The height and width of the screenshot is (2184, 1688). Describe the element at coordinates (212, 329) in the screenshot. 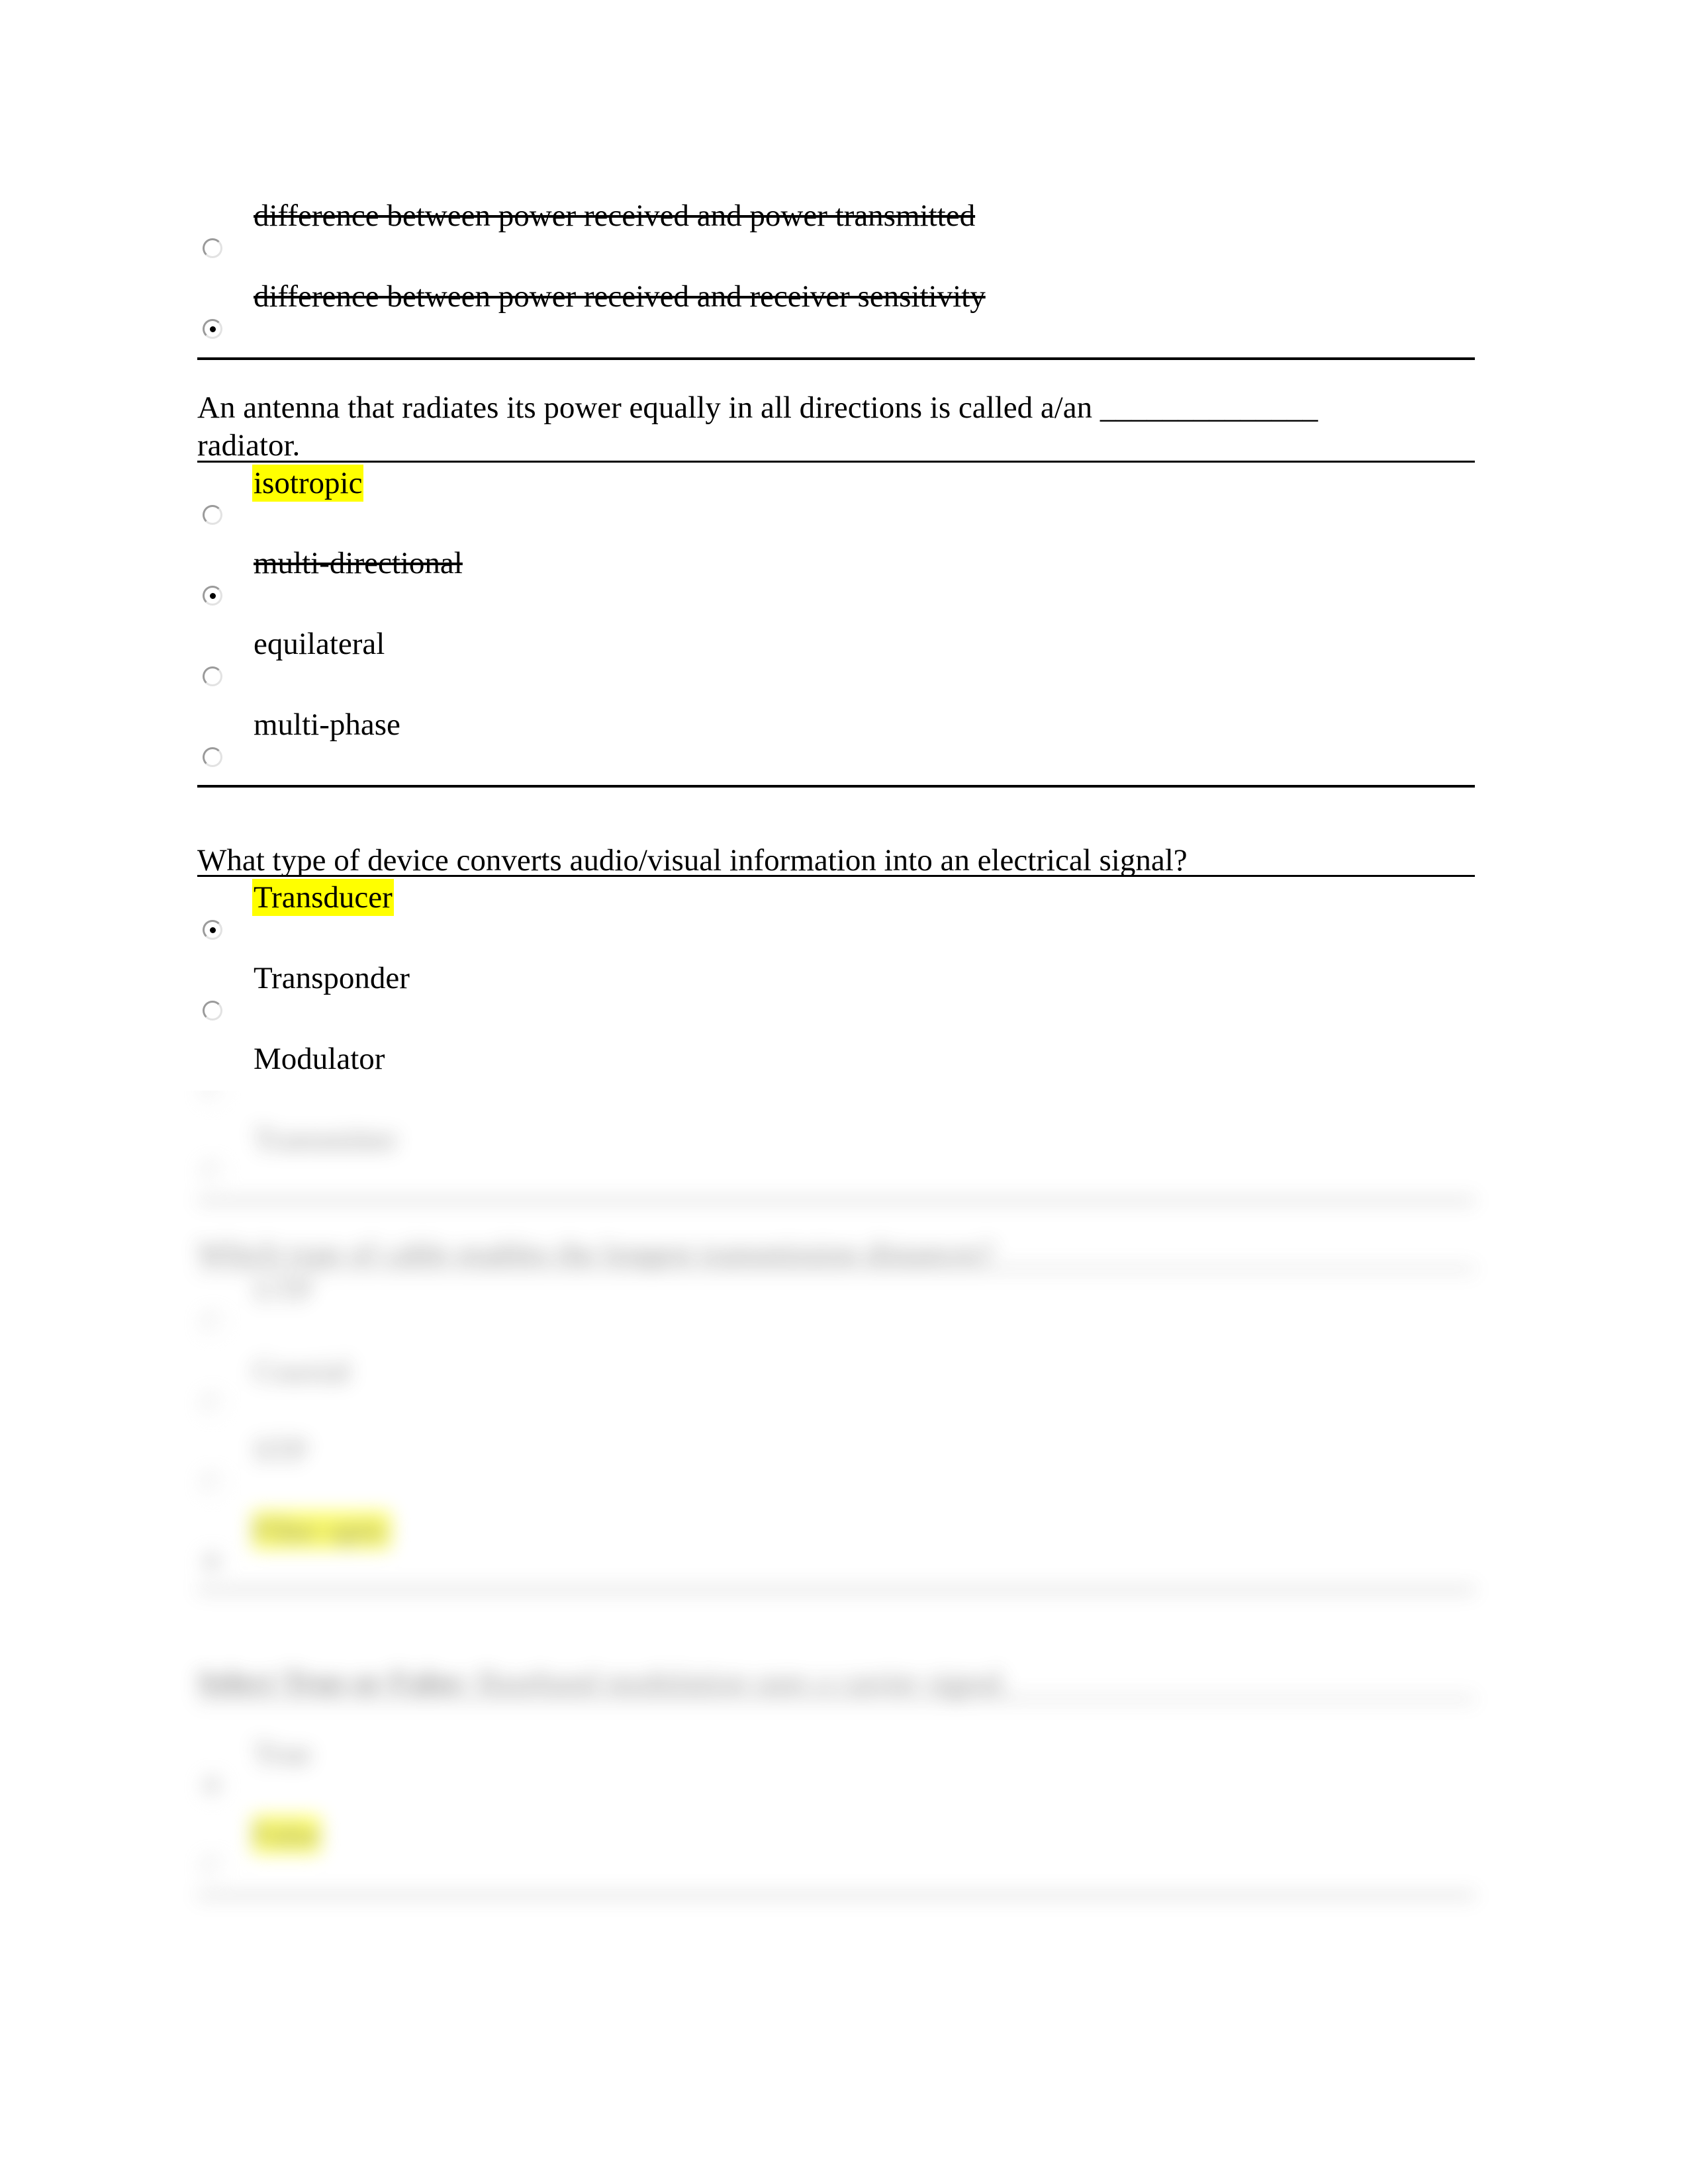

I see `q1-option-2-radio` at that location.